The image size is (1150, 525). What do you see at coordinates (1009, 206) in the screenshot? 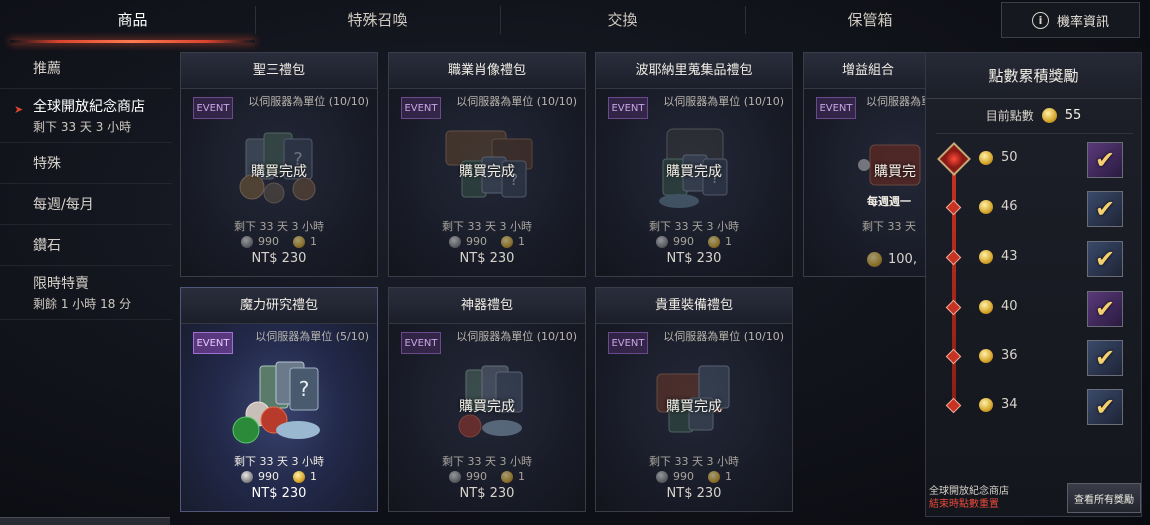
I see `tier-points: 46` at bounding box center [1009, 206].